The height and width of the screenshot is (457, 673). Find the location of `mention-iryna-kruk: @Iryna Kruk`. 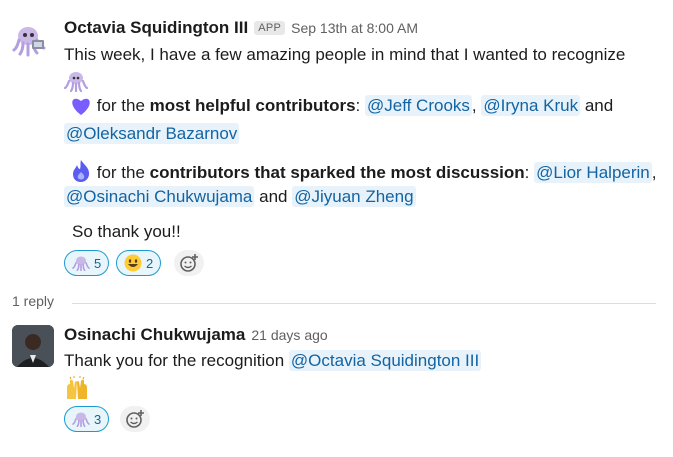

mention-iryna-kruk: @Iryna Kruk is located at coordinates (531, 105).